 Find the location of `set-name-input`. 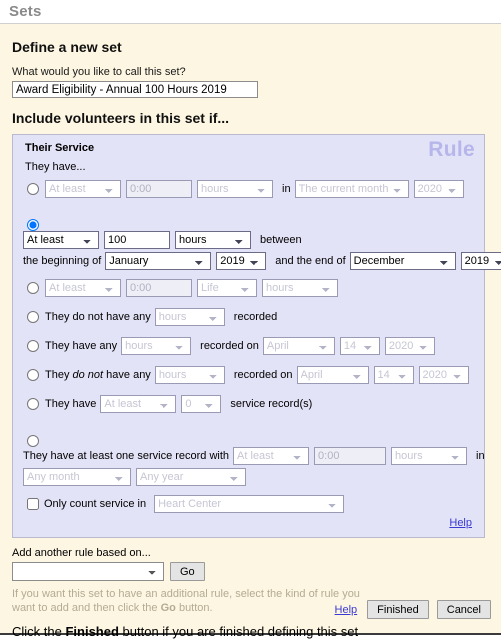

set-name-input is located at coordinates (135, 89).